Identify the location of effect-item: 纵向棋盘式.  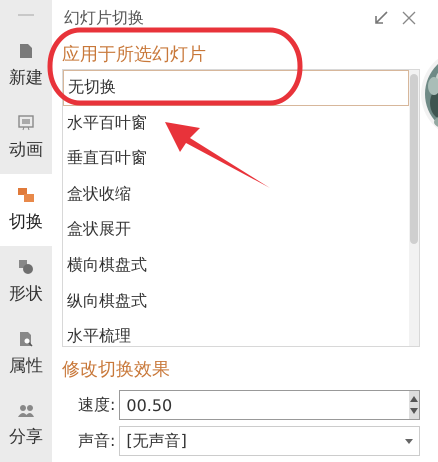
(105, 302).